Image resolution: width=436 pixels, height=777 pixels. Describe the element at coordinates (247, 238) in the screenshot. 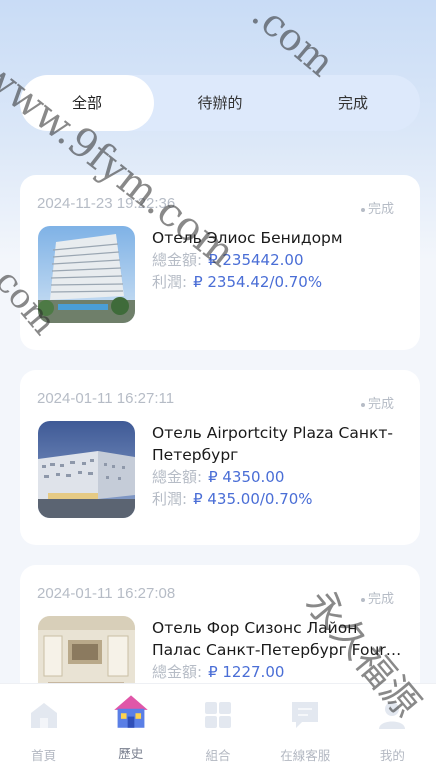

I see `hotel-name: Отель Элиос Бенидорм` at that location.